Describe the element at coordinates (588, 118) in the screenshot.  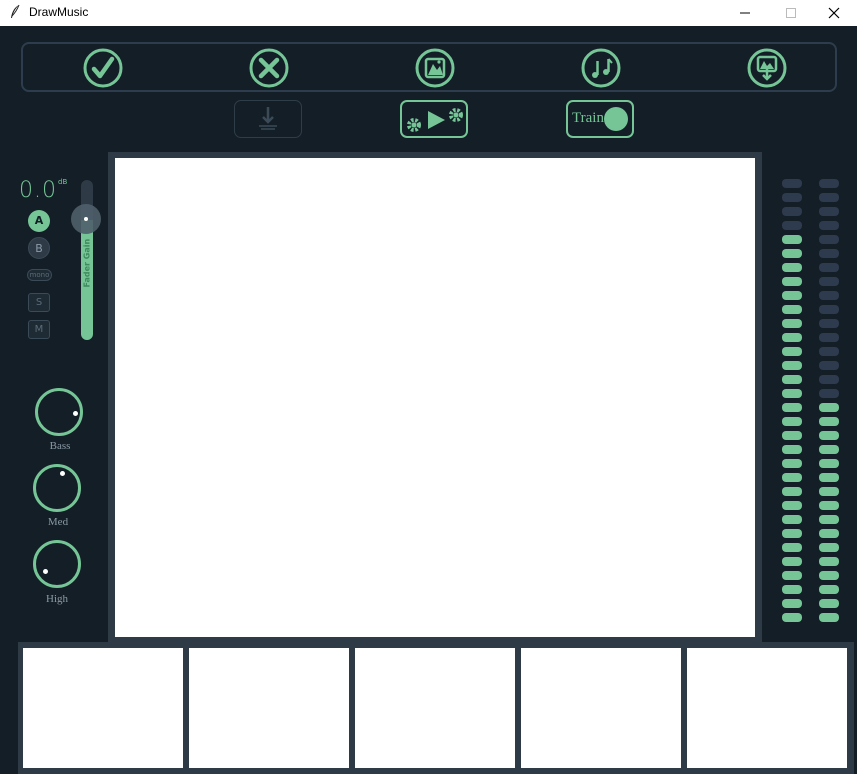
I see `train-label: Train` at that location.